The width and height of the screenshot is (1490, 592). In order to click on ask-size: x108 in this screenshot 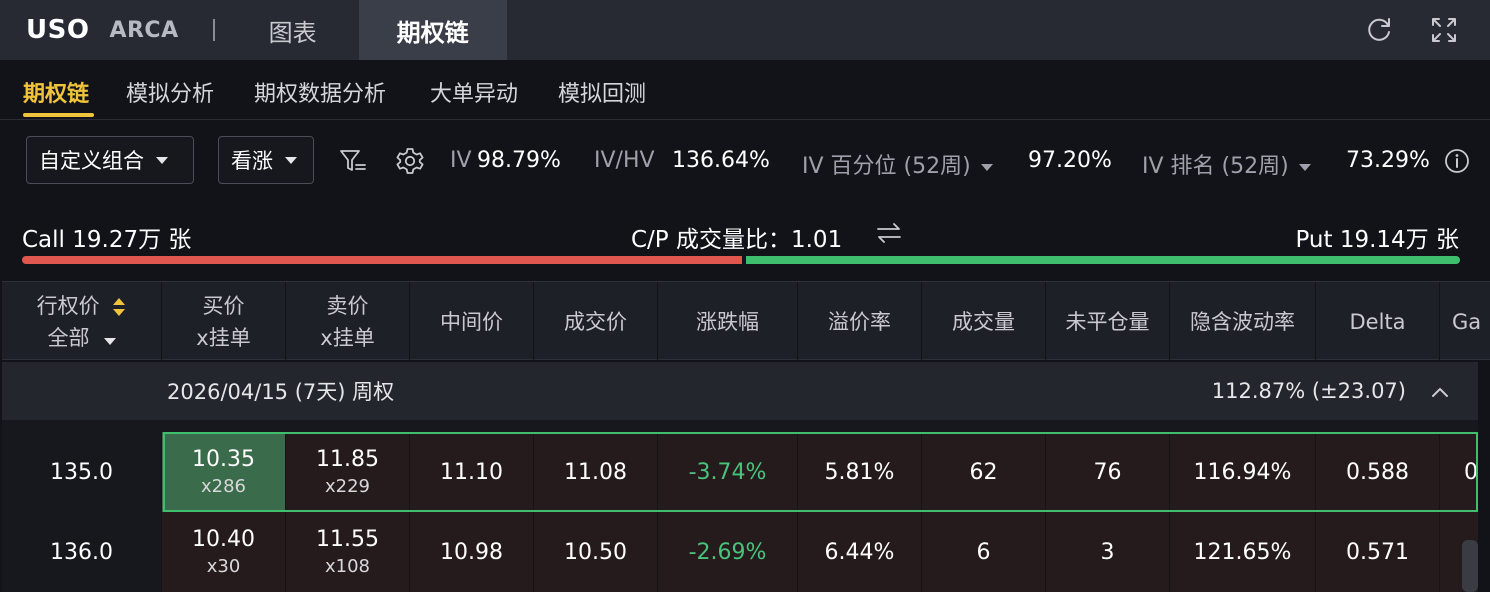, I will do `click(347, 566)`.